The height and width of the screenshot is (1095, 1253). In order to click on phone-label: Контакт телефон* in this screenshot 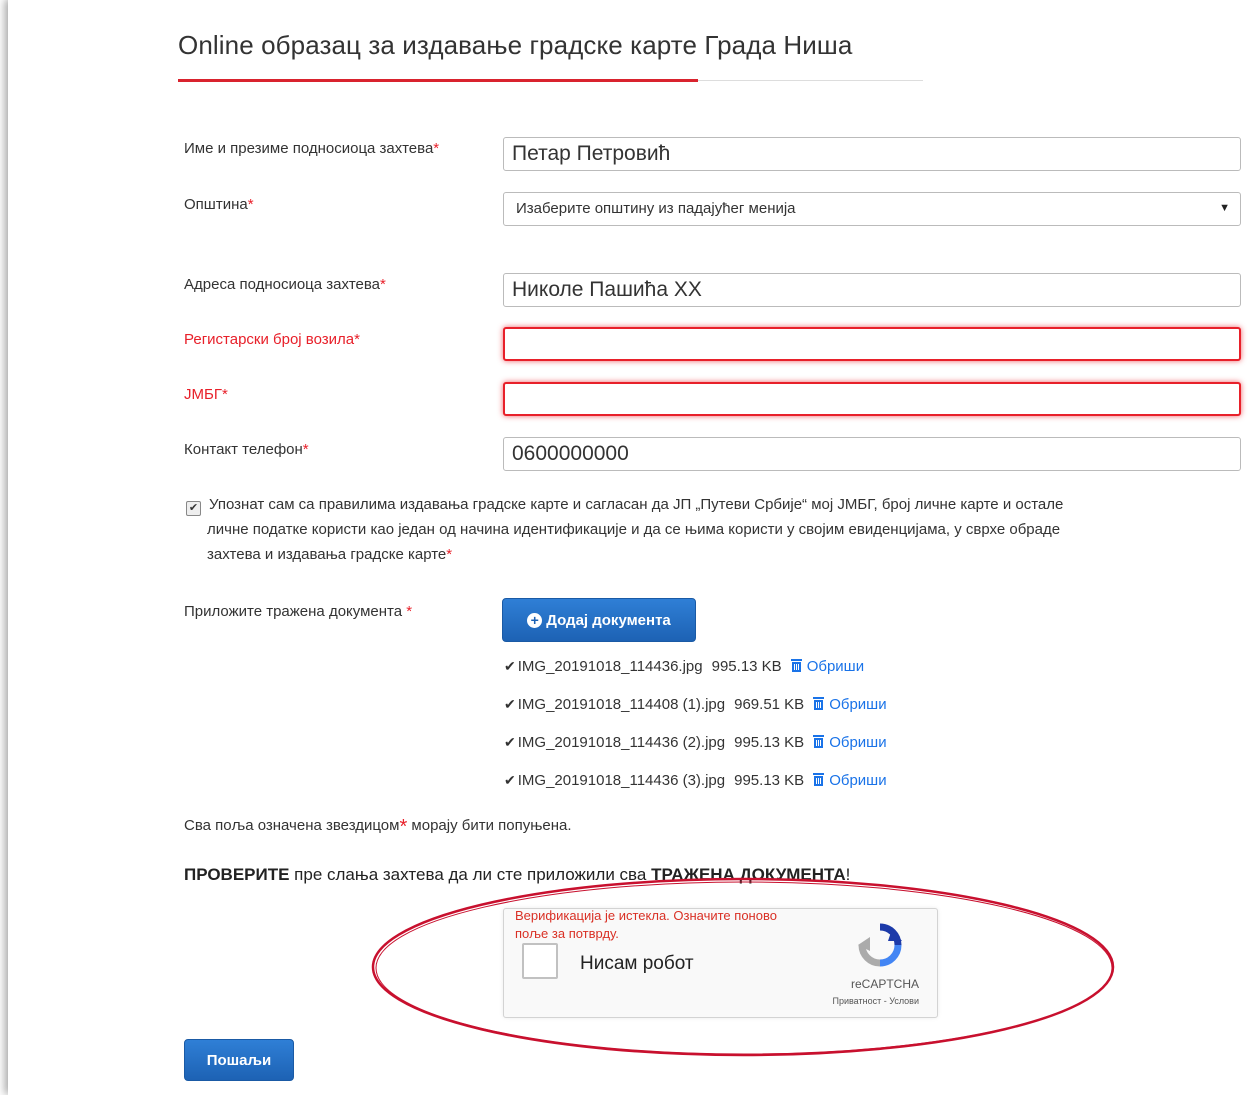, I will do `click(246, 449)`.